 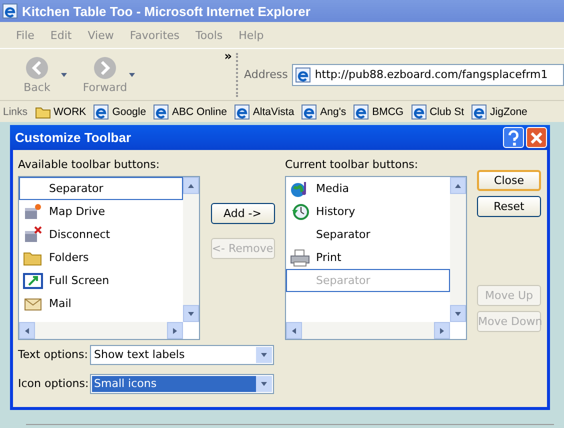 What do you see at coordinates (513, 137) in the screenshot?
I see `help-button` at bounding box center [513, 137].